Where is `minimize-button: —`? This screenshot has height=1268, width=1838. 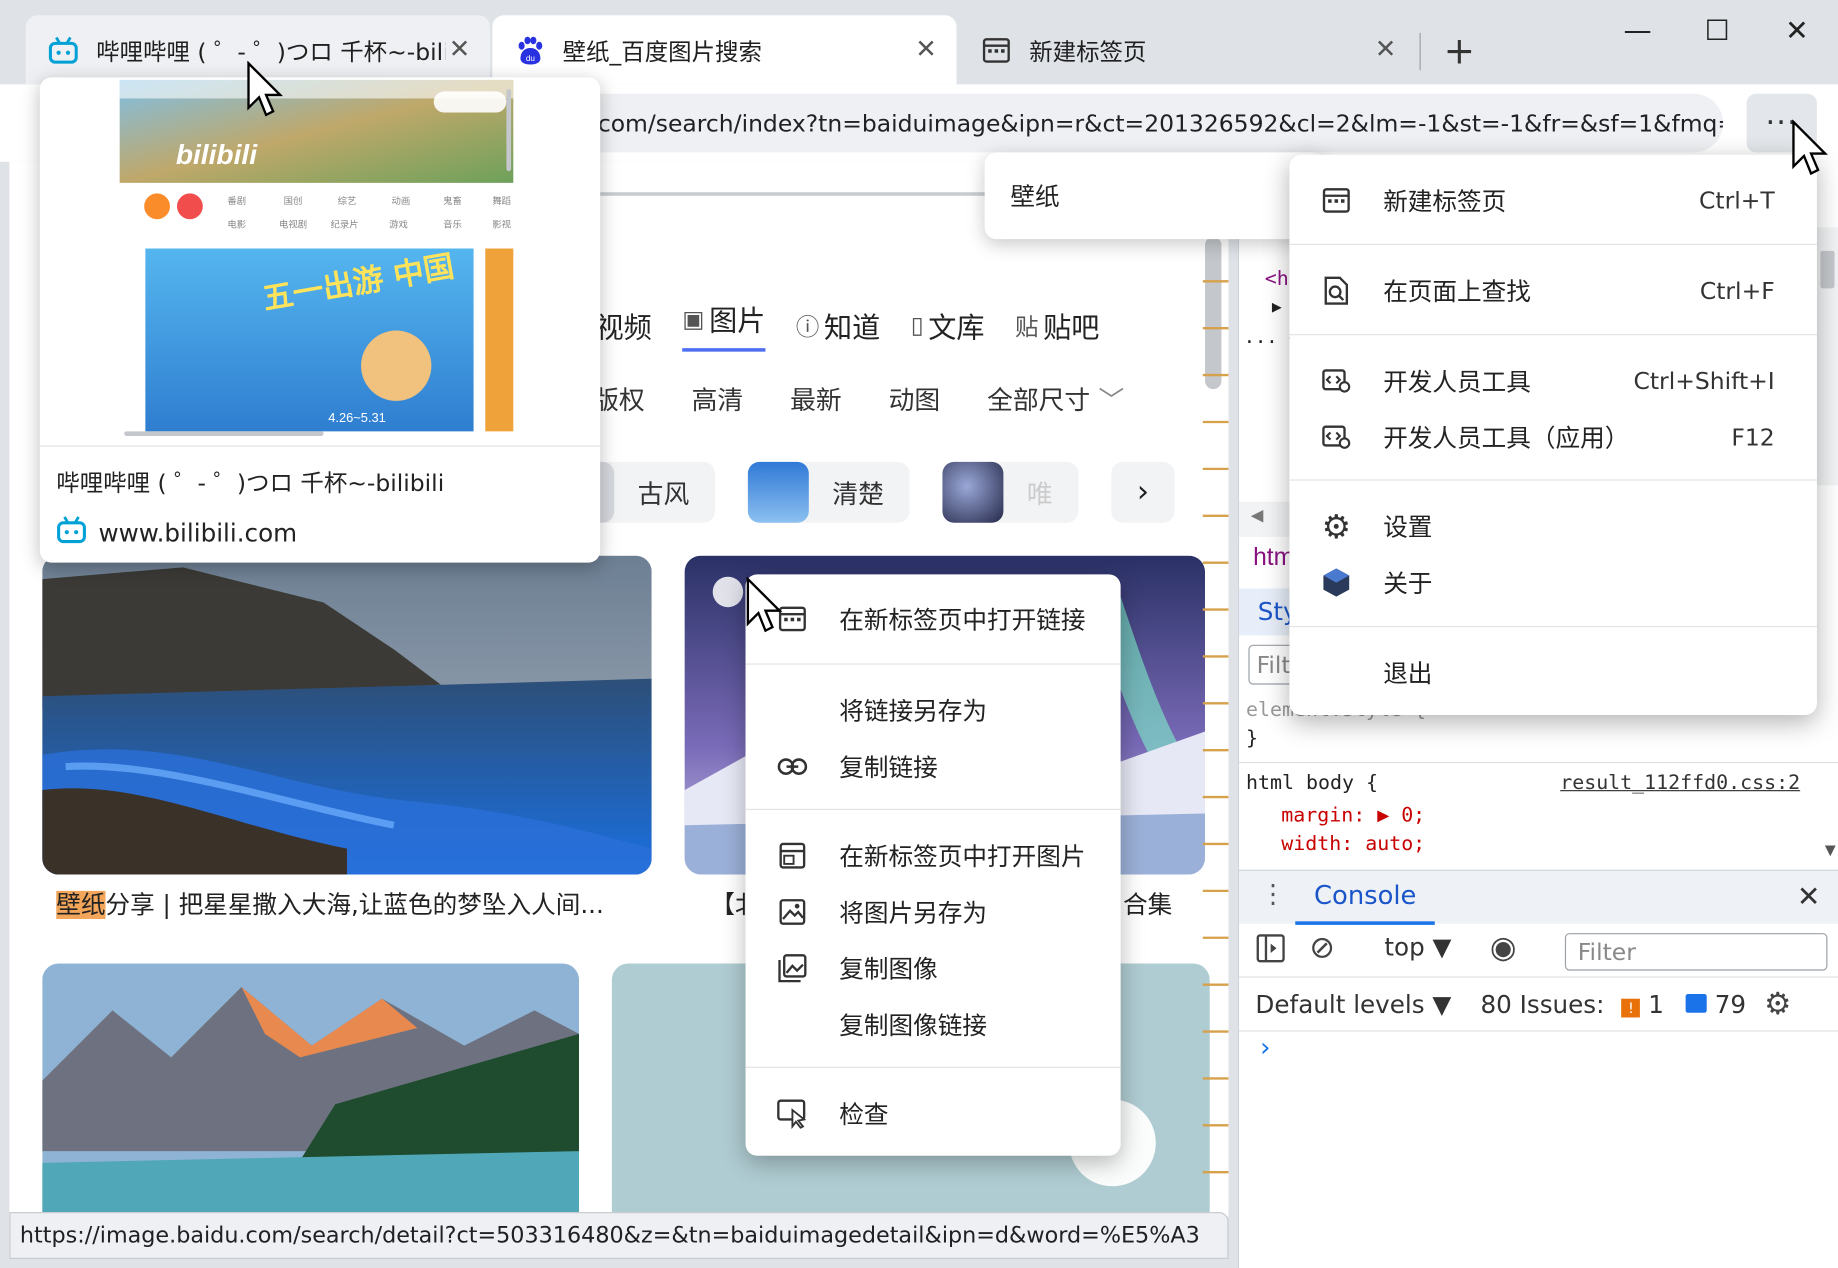 minimize-button: — is located at coordinates (1638, 30).